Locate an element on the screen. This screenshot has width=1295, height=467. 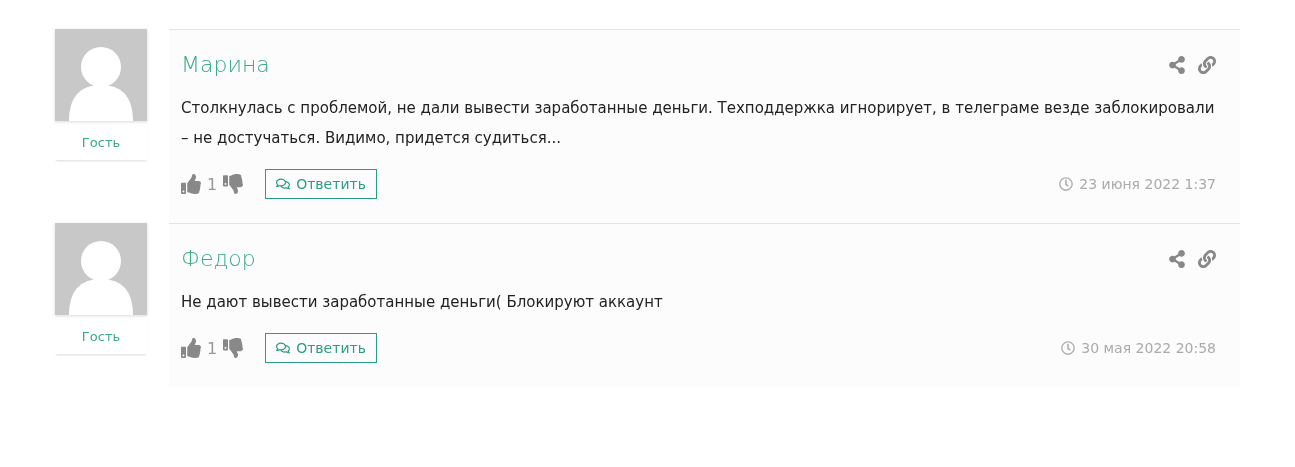
author-name: Федор is located at coordinates (218, 258).